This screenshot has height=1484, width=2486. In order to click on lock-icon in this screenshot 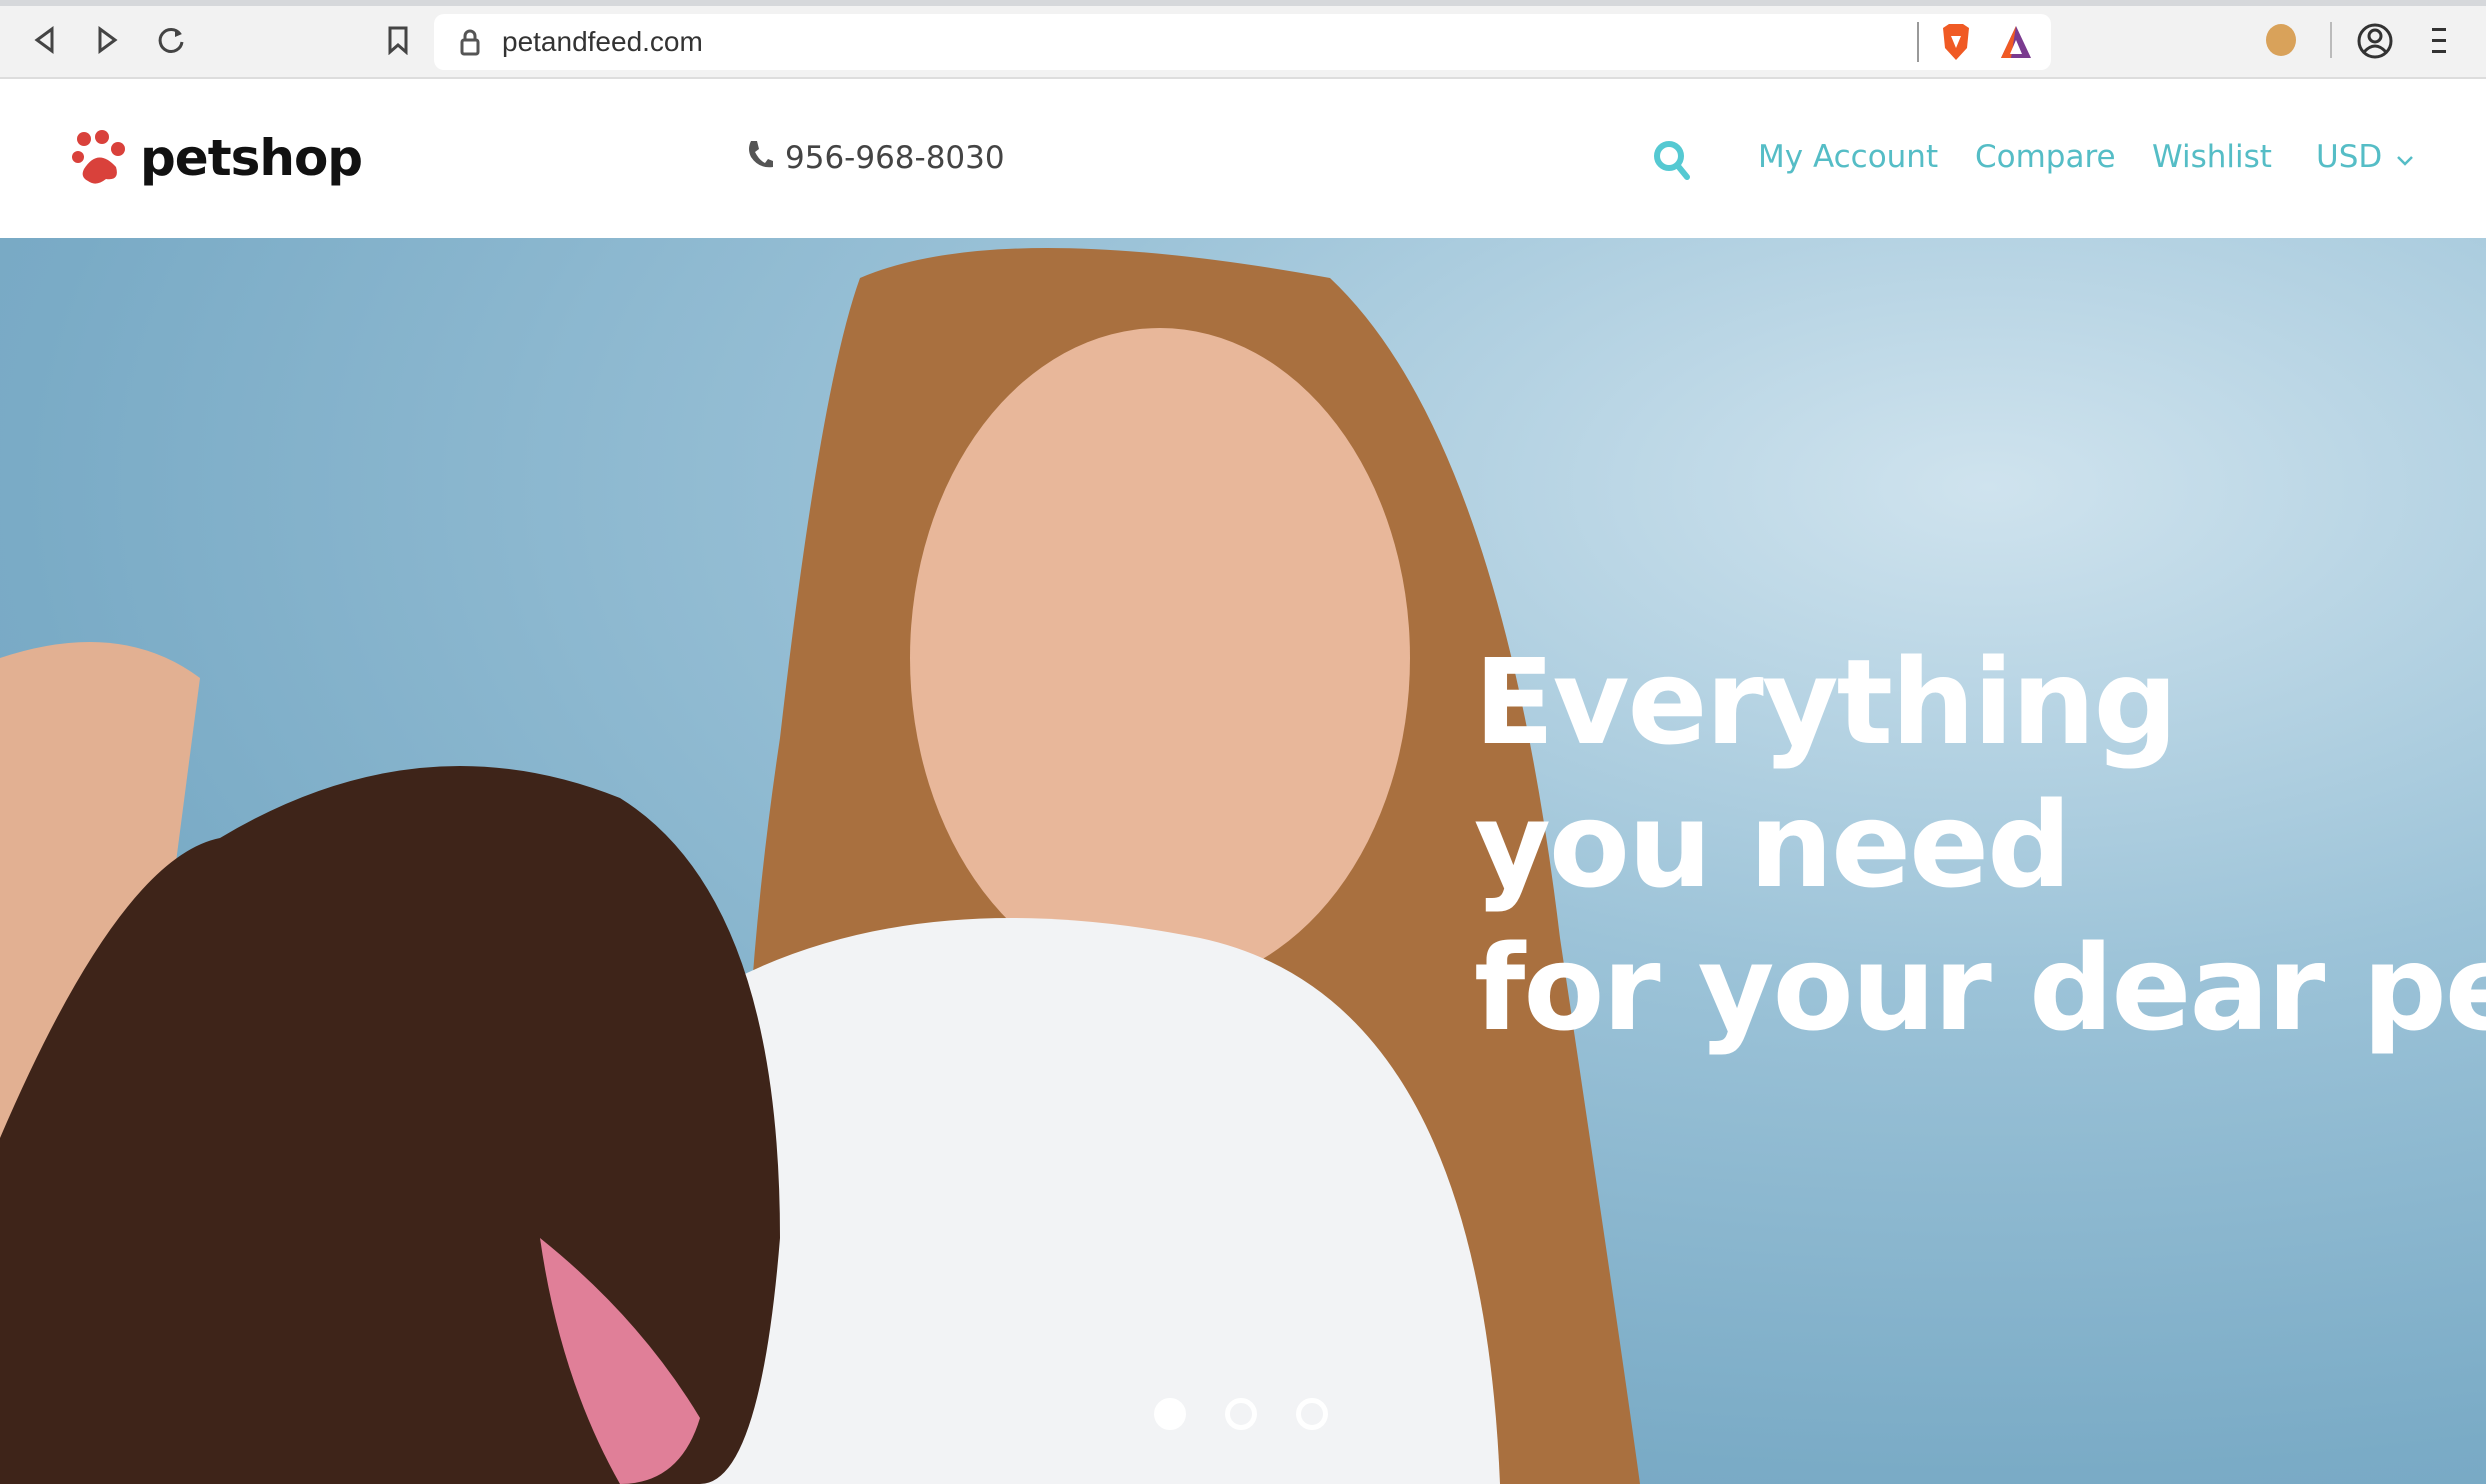, I will do `click(470, 44)`.